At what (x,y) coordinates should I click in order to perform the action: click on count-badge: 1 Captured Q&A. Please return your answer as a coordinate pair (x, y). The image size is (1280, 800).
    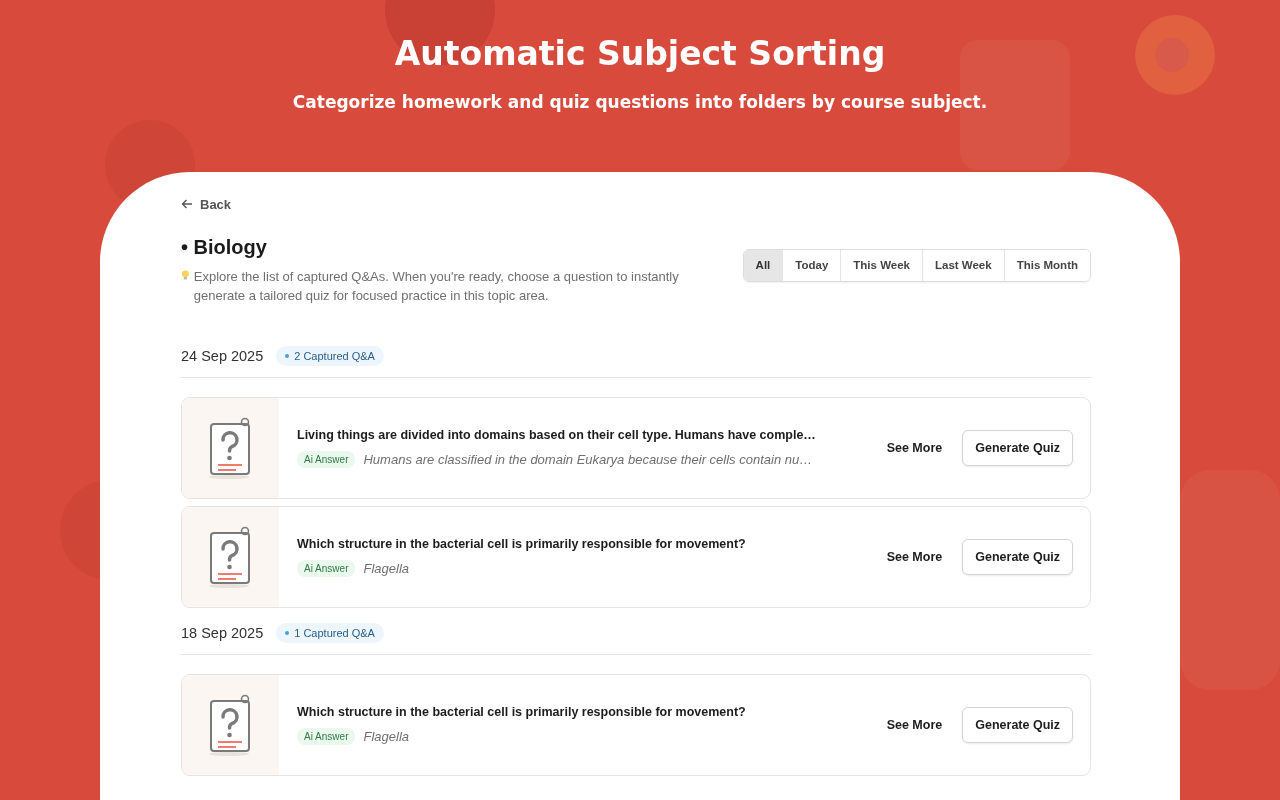
    Looking at the image, I should click on (330, 633).